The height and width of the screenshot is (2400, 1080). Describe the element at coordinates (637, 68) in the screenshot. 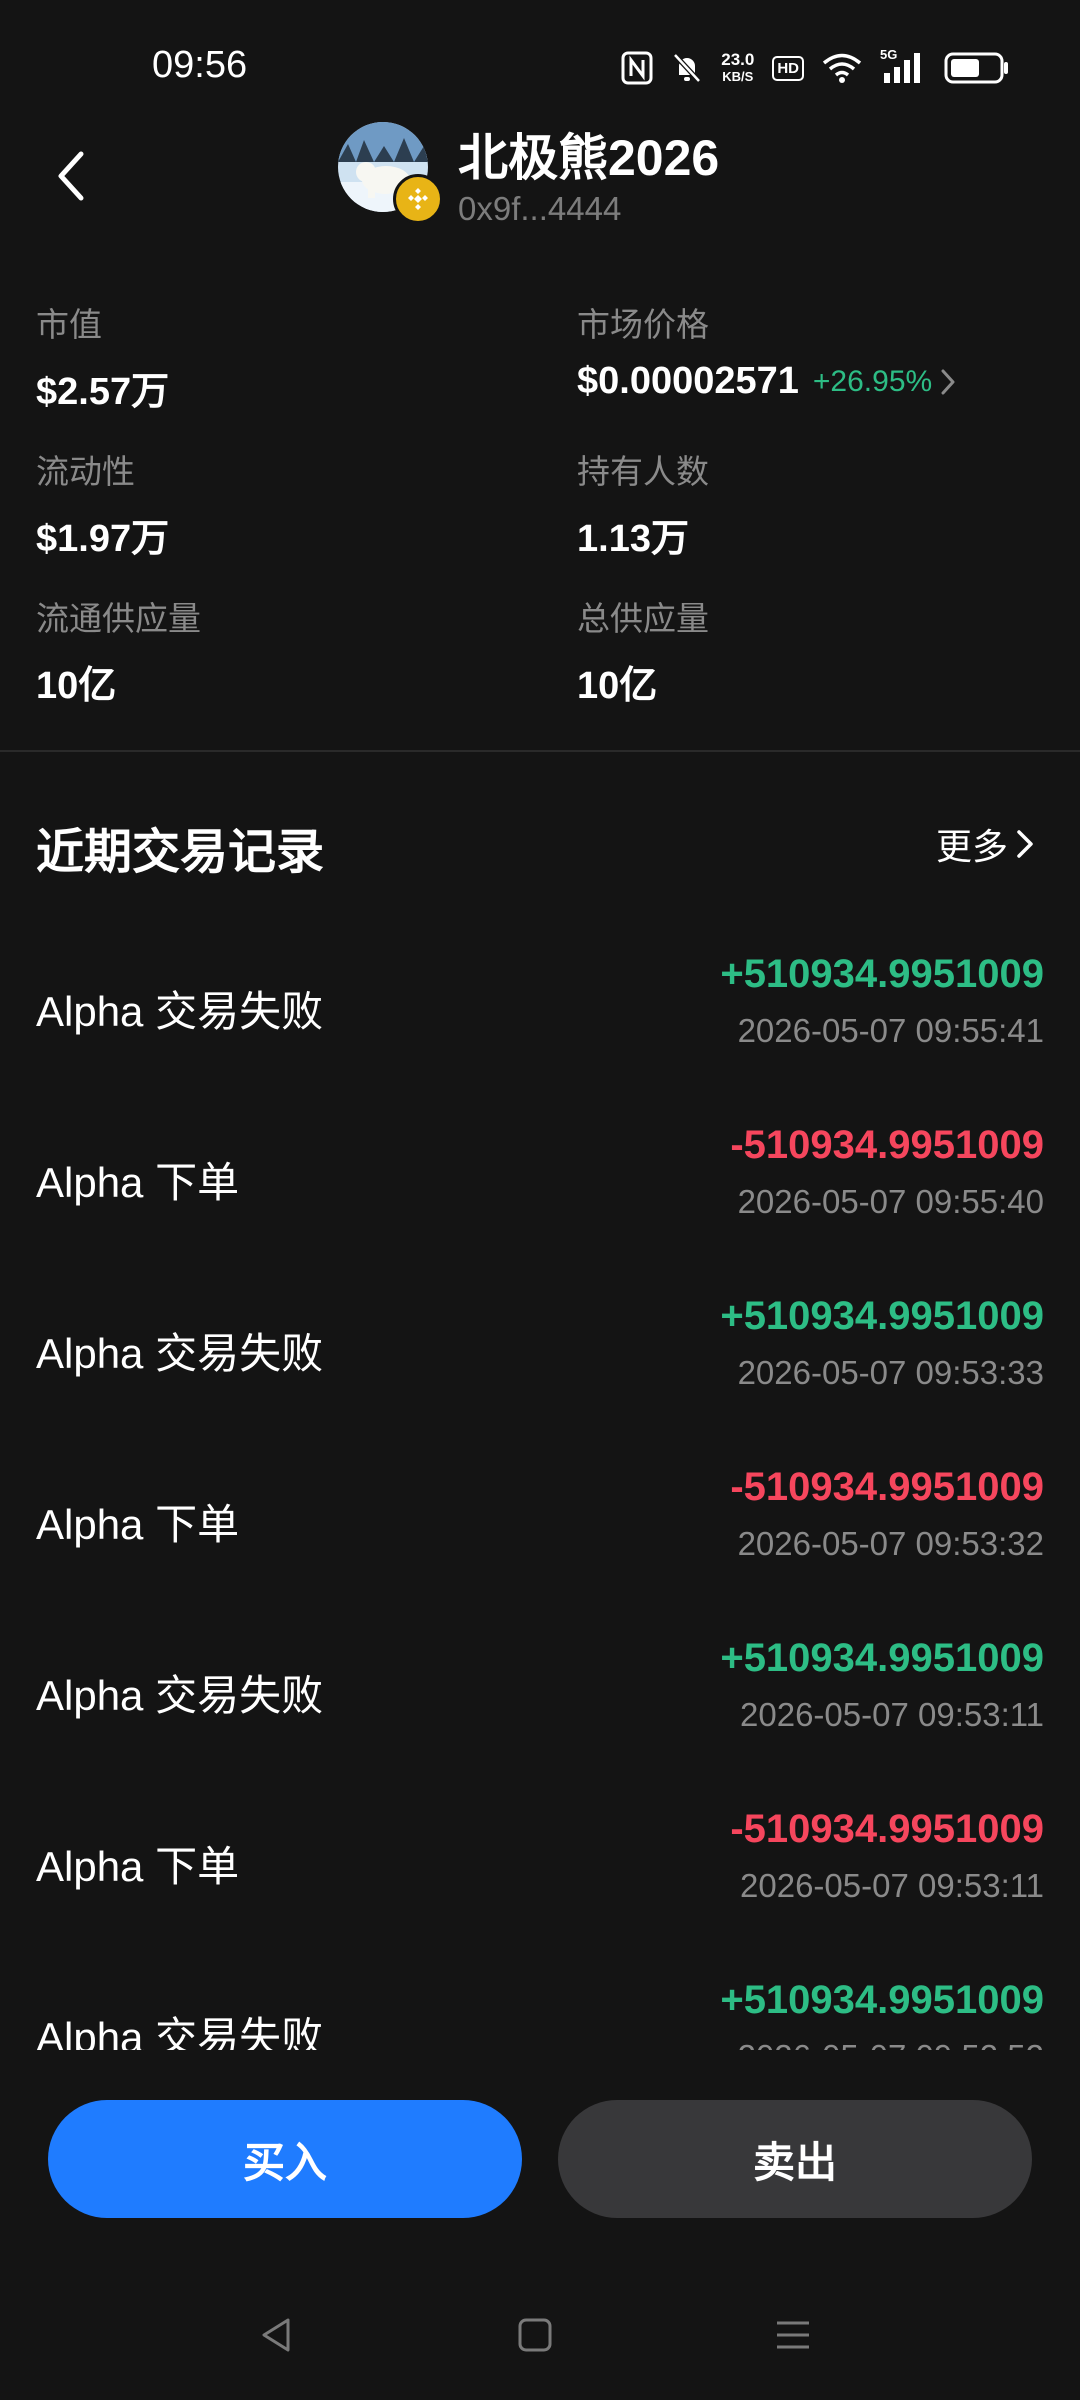

I see `nfc-icon` at that location.